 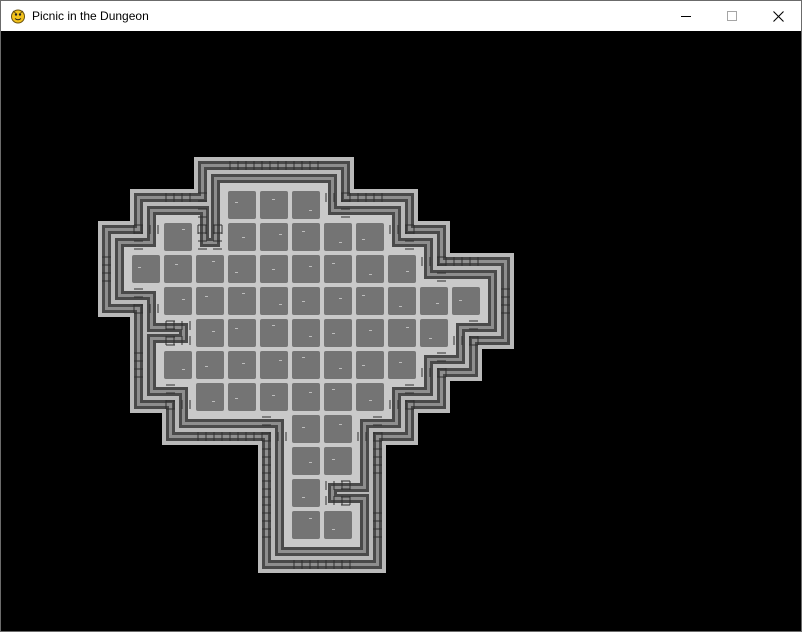 I want to click on window-title: Picnic in the Dungeon, so click(x=90, y=16).